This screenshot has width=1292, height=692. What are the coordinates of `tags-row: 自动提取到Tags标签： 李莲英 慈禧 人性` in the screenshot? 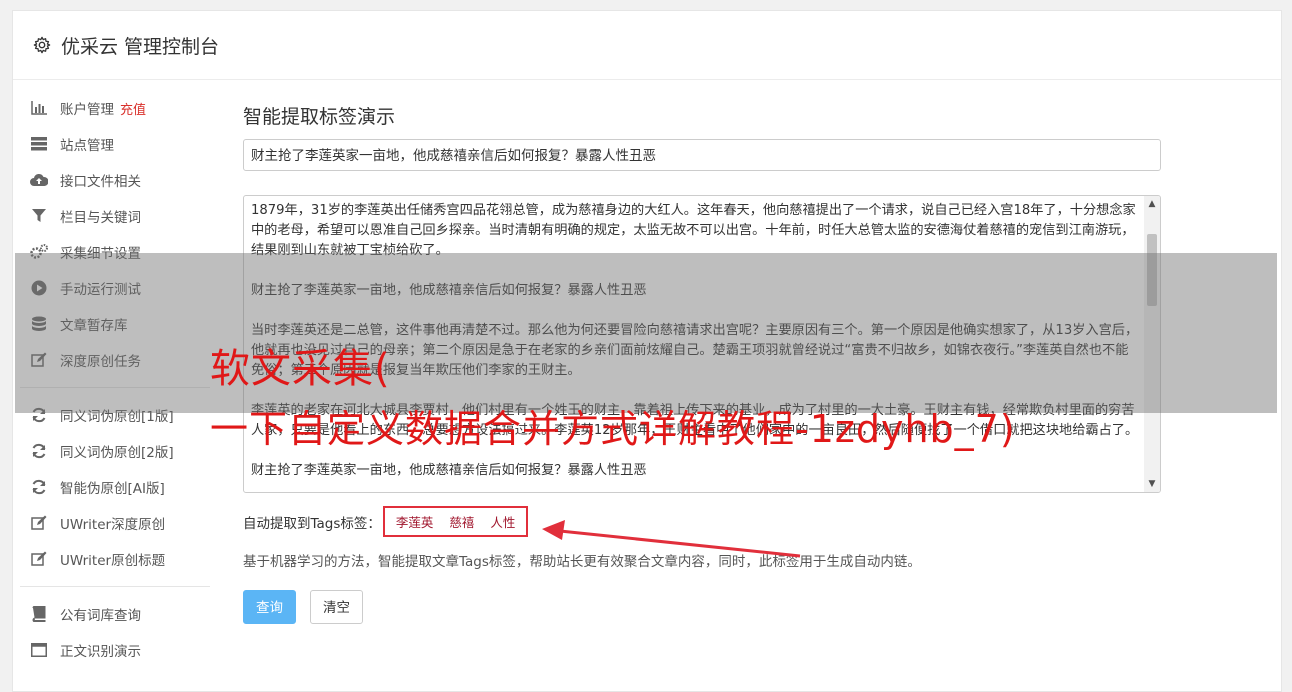 It's located at (386, 521).